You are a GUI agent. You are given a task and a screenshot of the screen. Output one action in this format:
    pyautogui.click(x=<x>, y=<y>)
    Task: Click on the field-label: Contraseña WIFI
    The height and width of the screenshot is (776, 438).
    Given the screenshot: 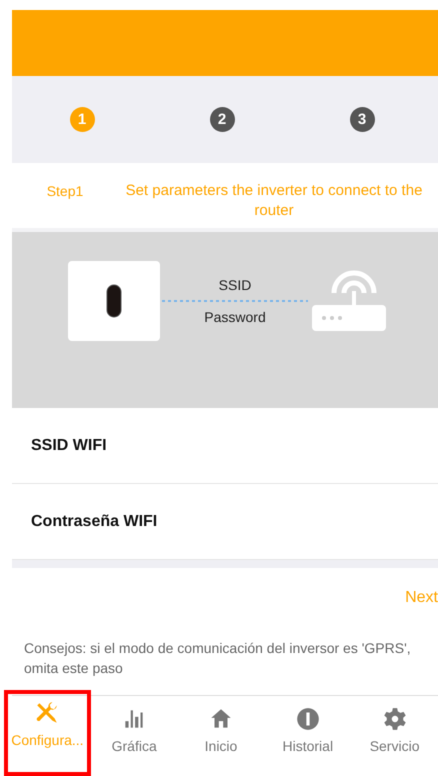 What is the action you would take?
    pyautogui.click(x=94, y=521)
    